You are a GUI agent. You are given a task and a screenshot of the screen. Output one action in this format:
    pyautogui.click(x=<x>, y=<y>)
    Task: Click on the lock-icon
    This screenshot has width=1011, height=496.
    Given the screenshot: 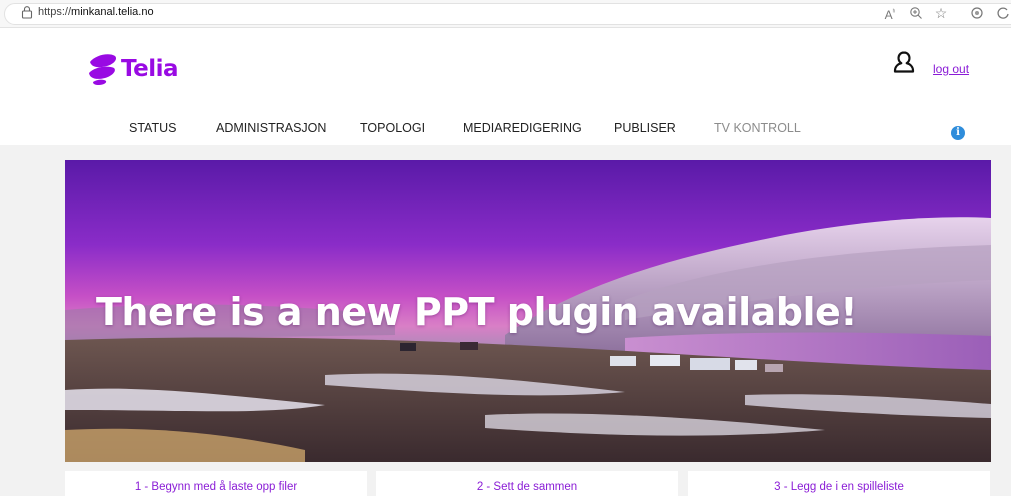 What is the action you would take?
    pyautogui.click(x=27, y=12)
    